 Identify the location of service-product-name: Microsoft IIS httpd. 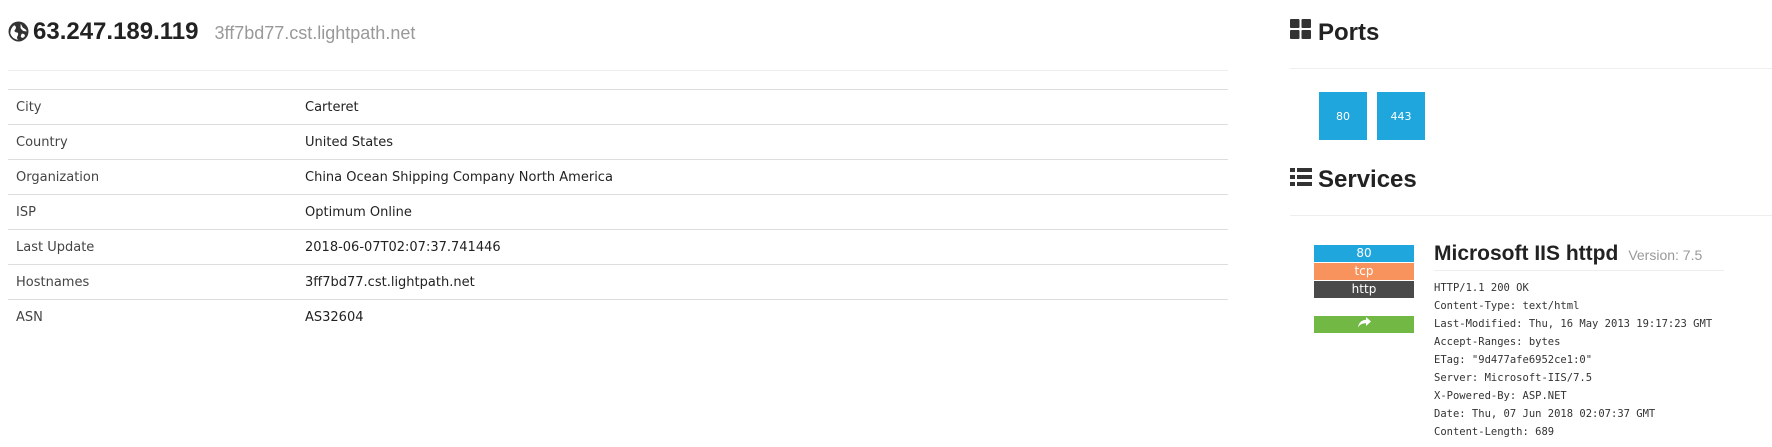
(1526, 253).